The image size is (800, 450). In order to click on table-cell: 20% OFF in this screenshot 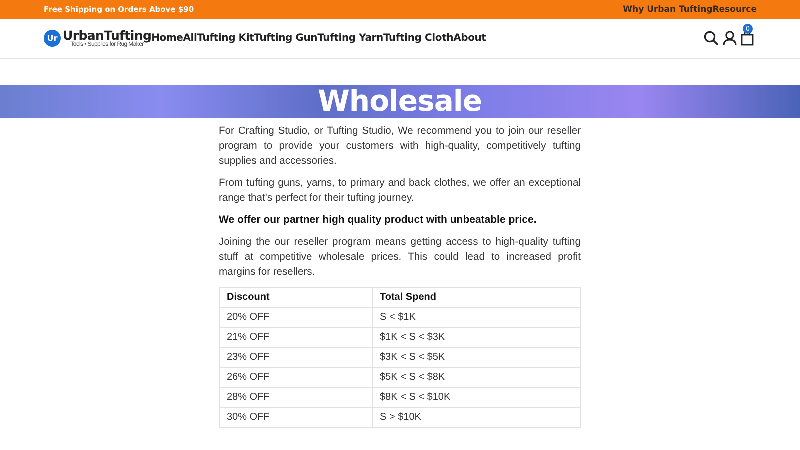, I will do `click(296, 318)`.